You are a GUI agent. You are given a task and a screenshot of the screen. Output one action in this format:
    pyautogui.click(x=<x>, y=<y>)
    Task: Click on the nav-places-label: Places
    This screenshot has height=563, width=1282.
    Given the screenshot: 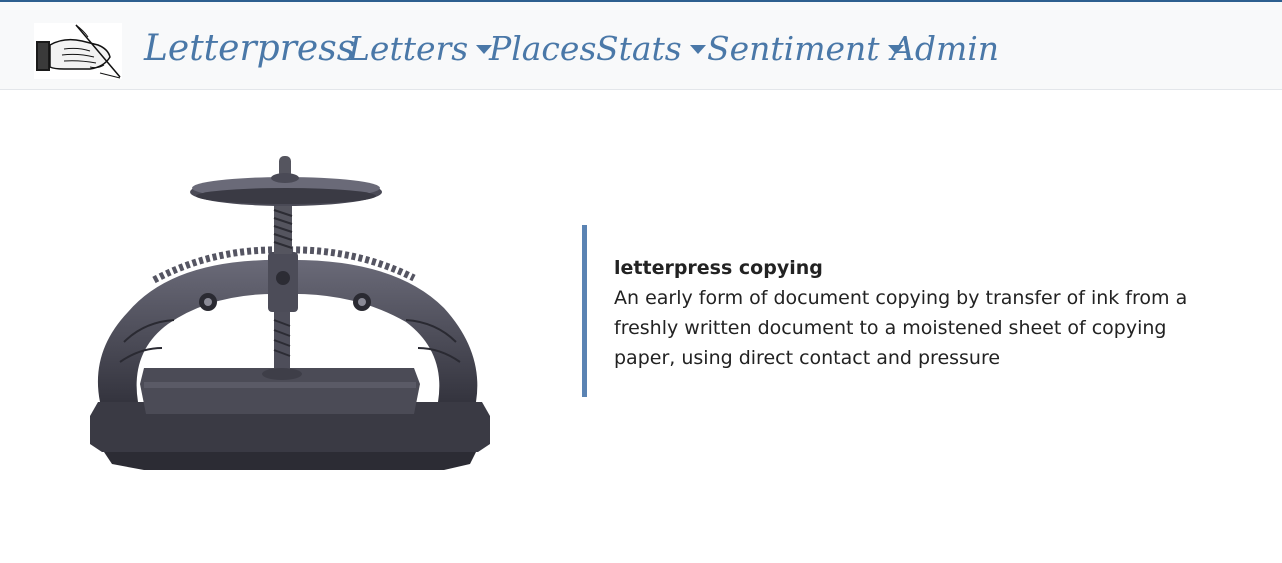 What is the action you would take?
    pyautogui.click(x=543, y=48)
    